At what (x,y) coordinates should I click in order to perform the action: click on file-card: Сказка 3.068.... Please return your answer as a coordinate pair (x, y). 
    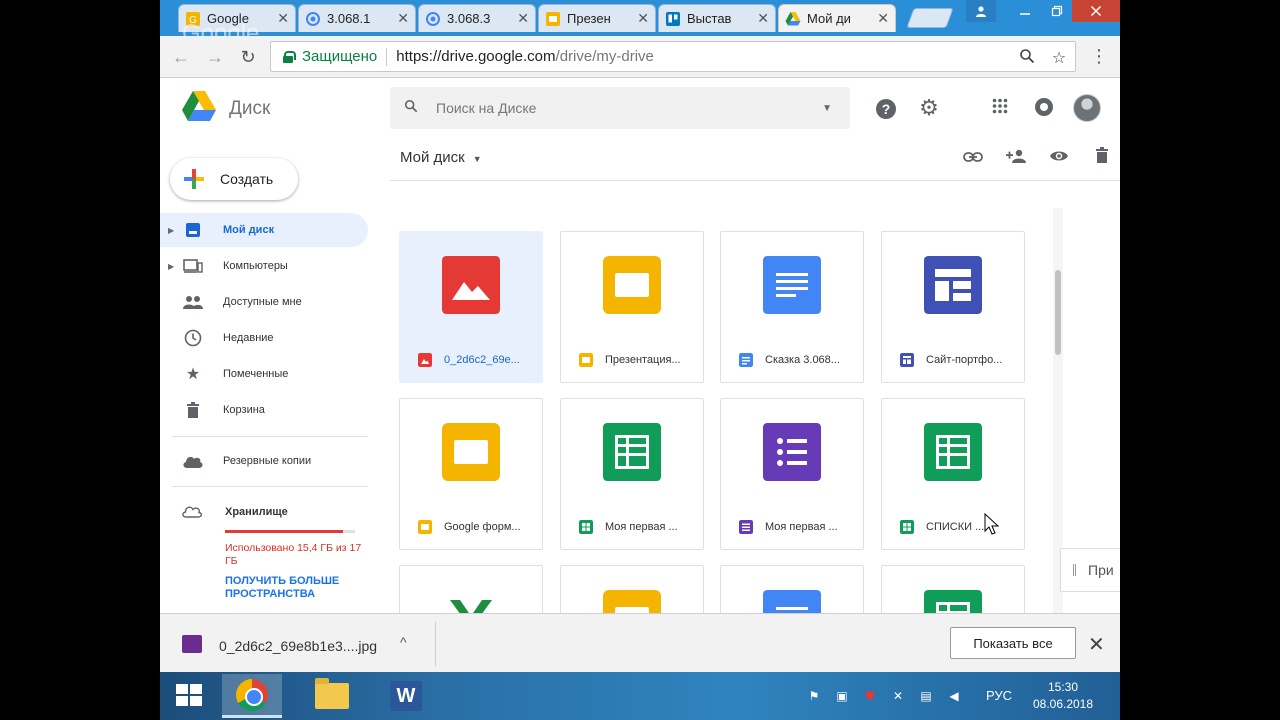
    Looking at the image, I should click on (792, 307).